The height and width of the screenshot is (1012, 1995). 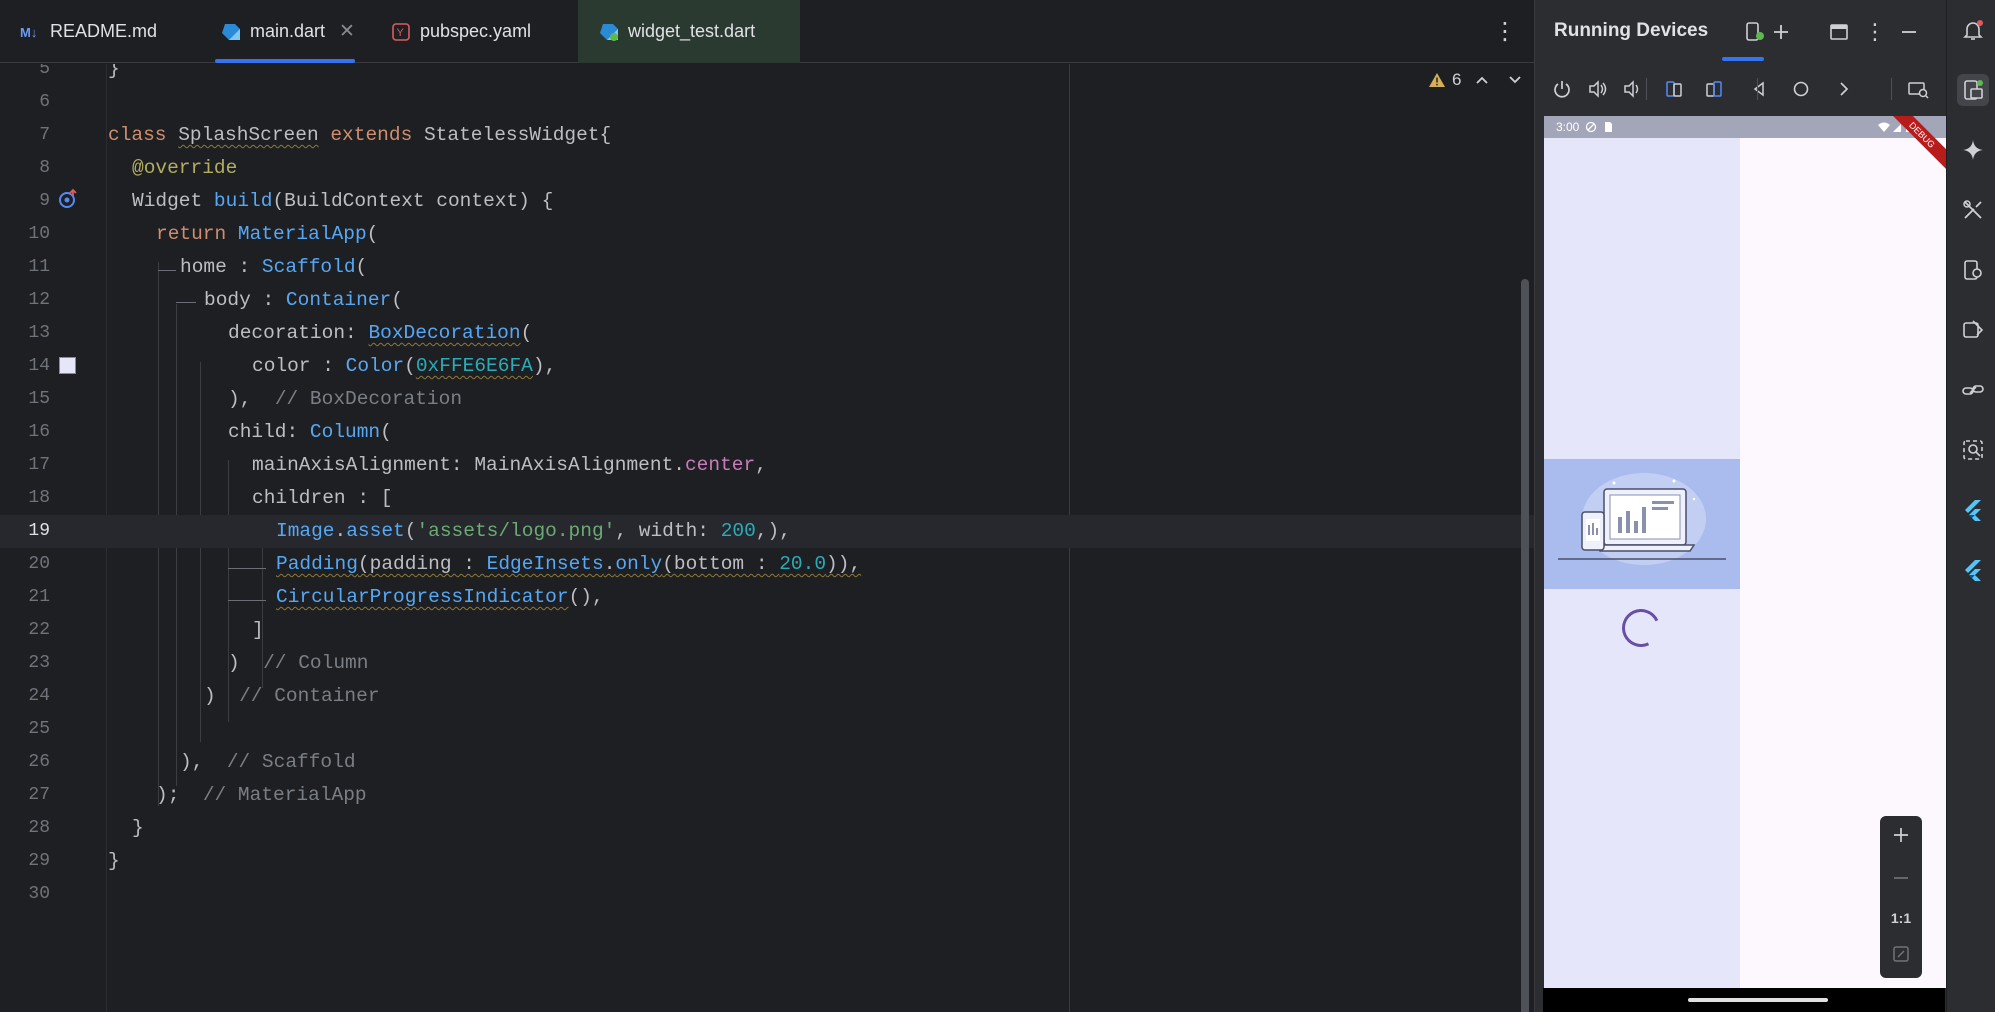 I want to click on override-method-icon, so click(x=68, y=199).